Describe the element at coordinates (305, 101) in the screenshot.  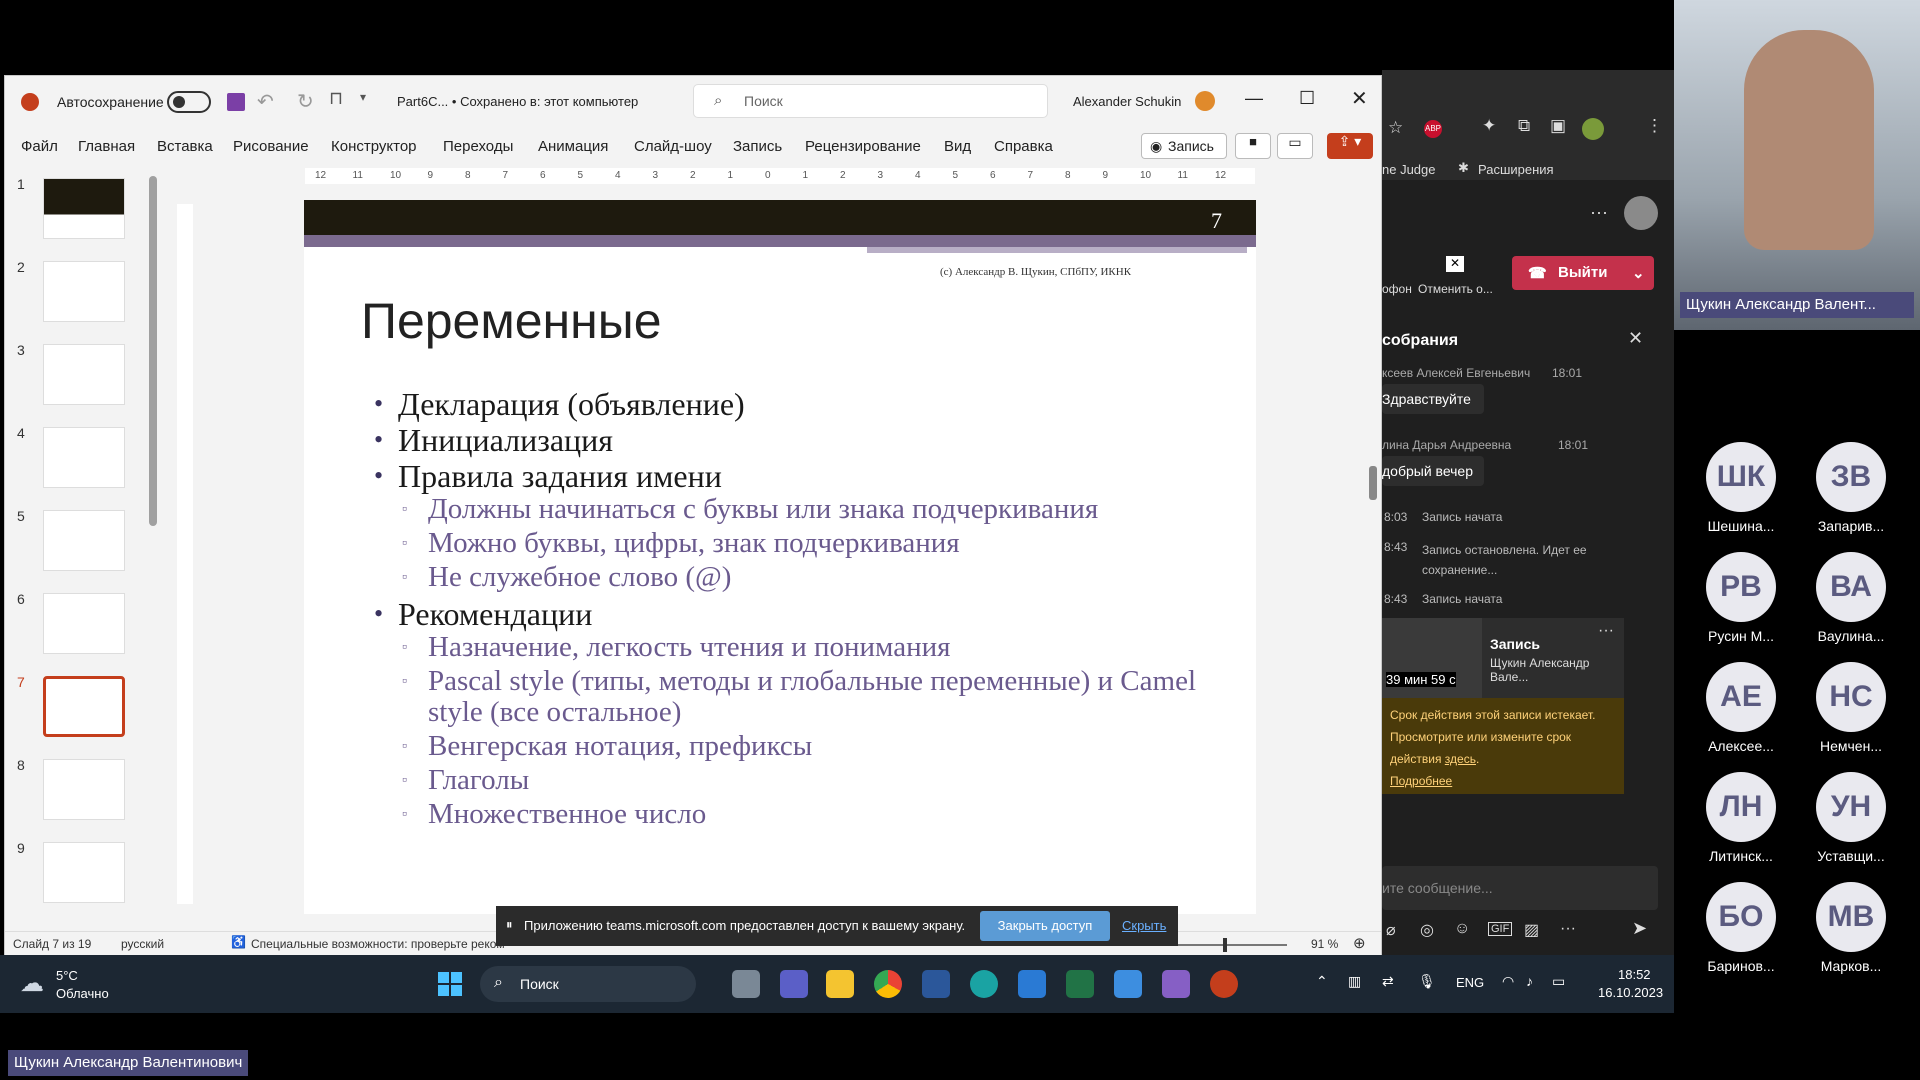
I see `redo-icon: ↻` at that location.